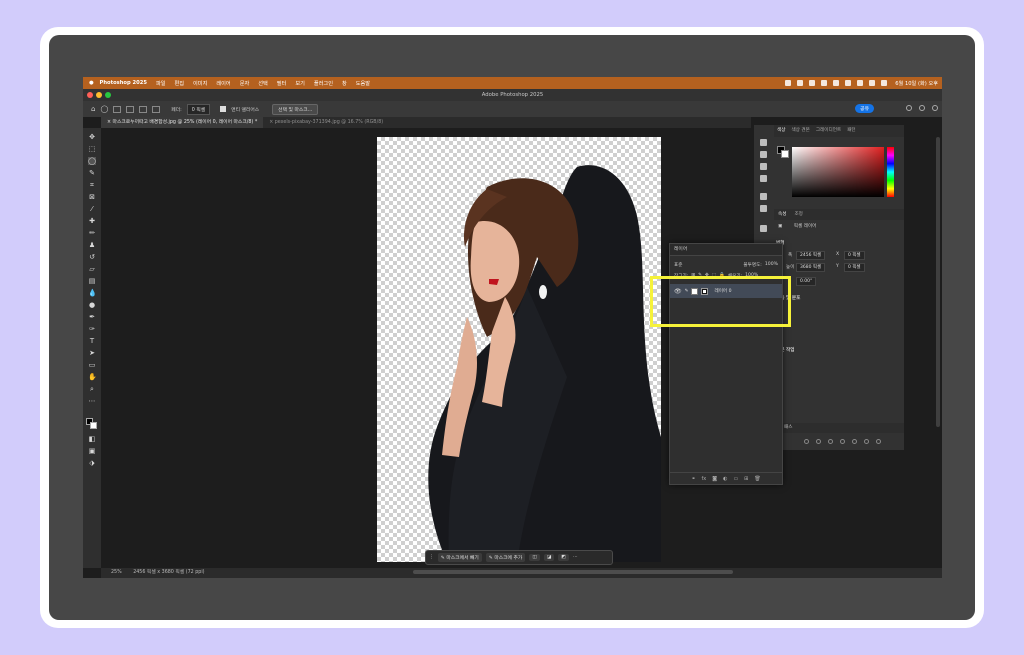  I want to click on path-select-tool-icon: ➤, so click(92, 353).